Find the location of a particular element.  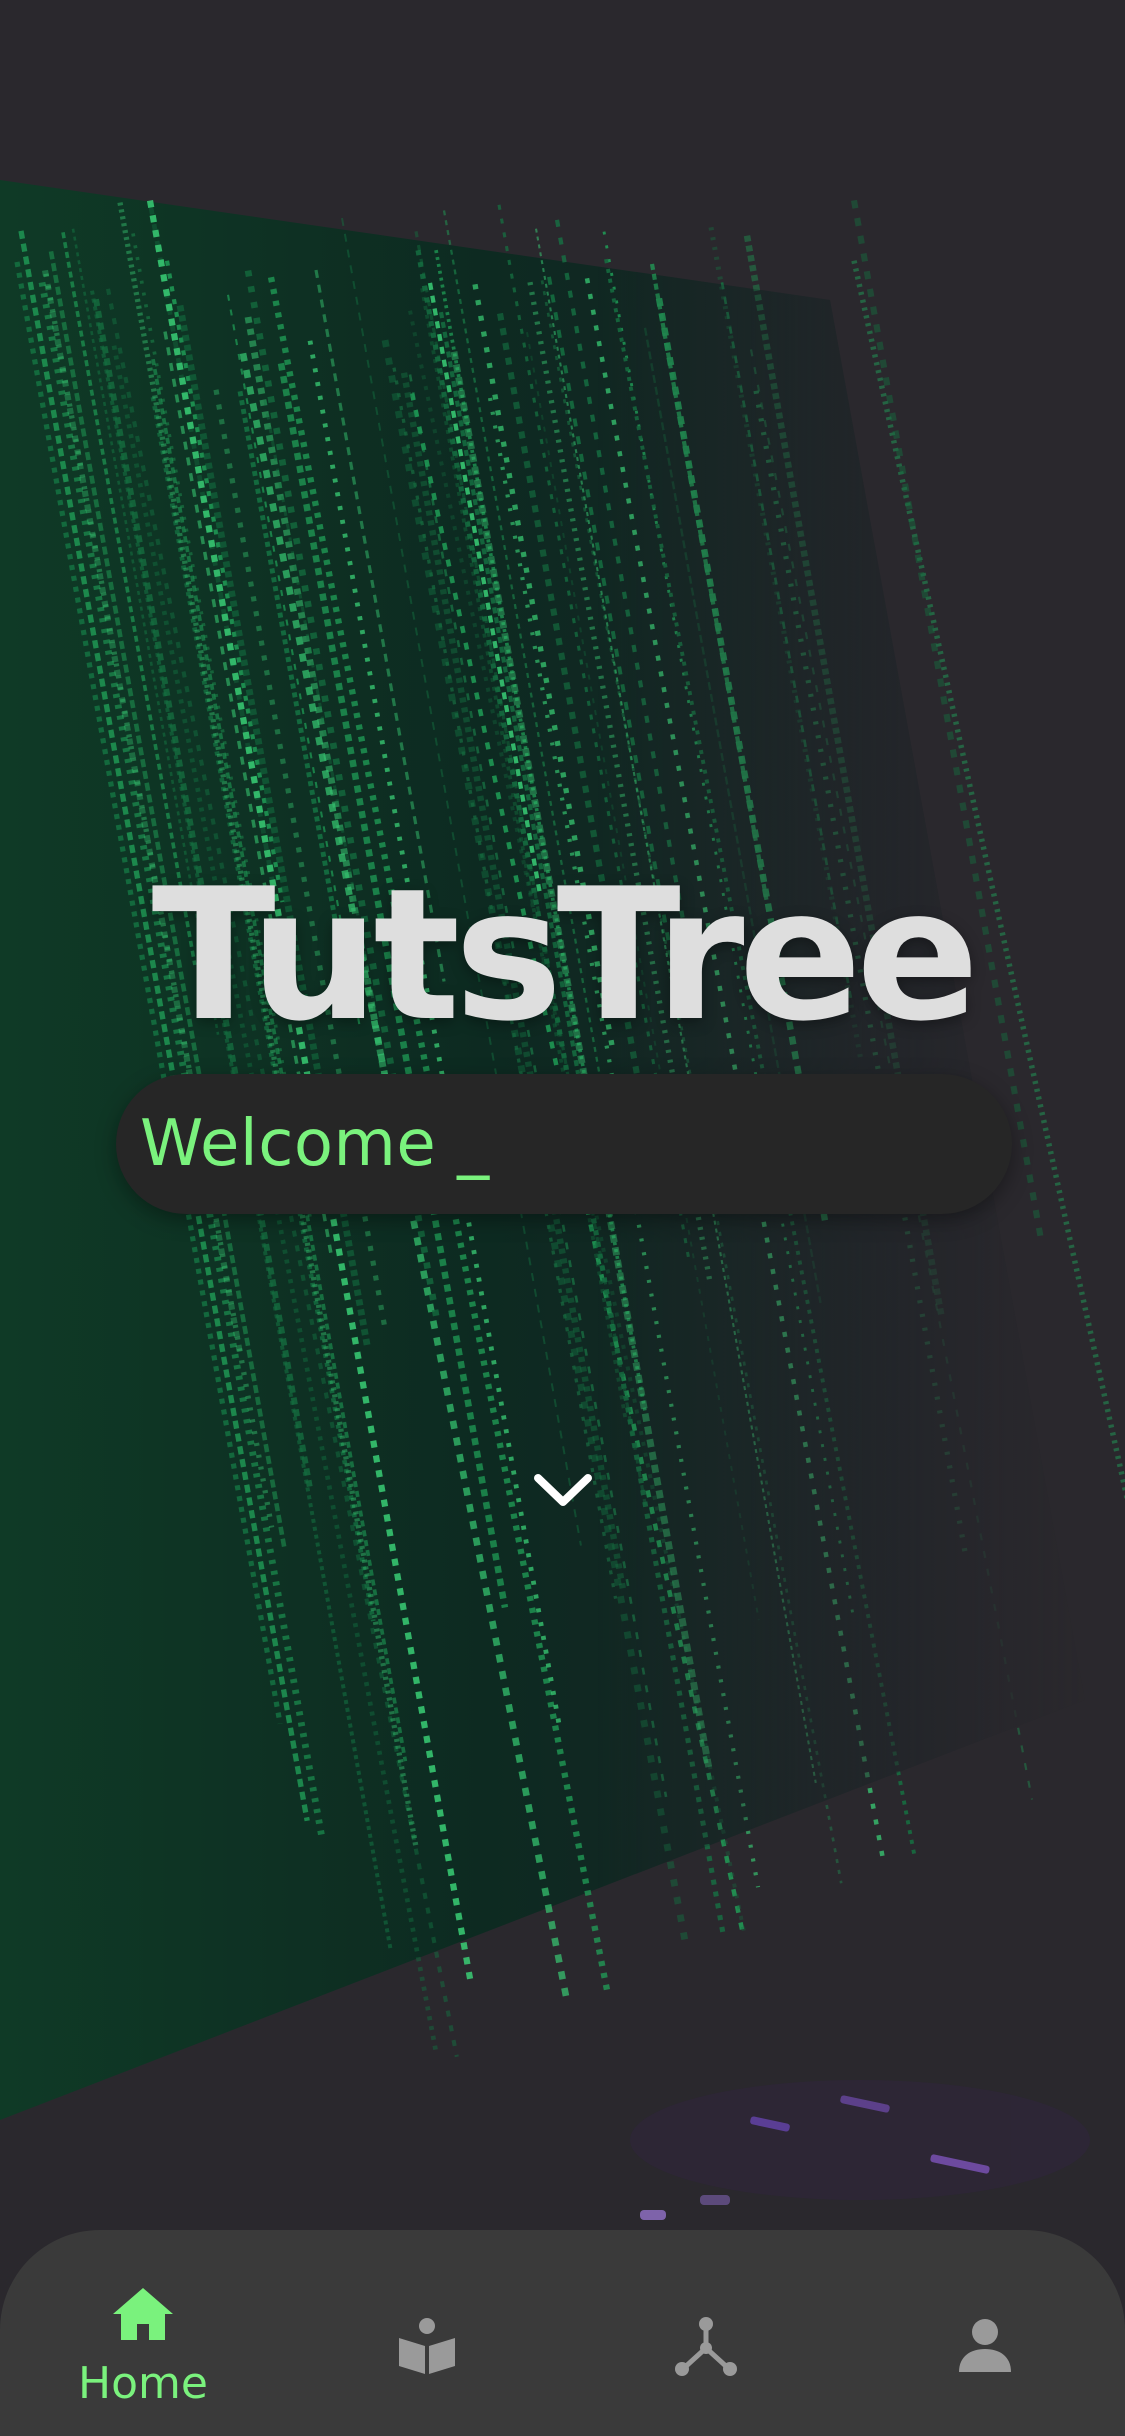

nav-item-home-label: Home is located at coordinates (143, 2383).